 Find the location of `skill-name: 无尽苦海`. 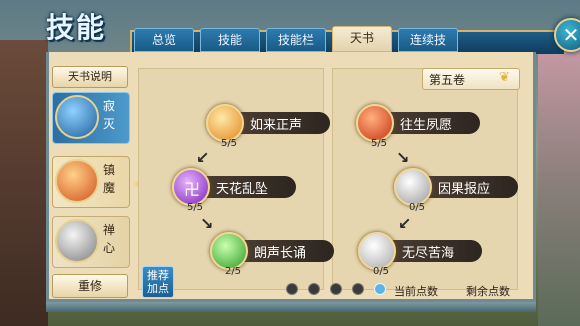

skill-name: 无尽苦海 is located at coordinates (428, 253).